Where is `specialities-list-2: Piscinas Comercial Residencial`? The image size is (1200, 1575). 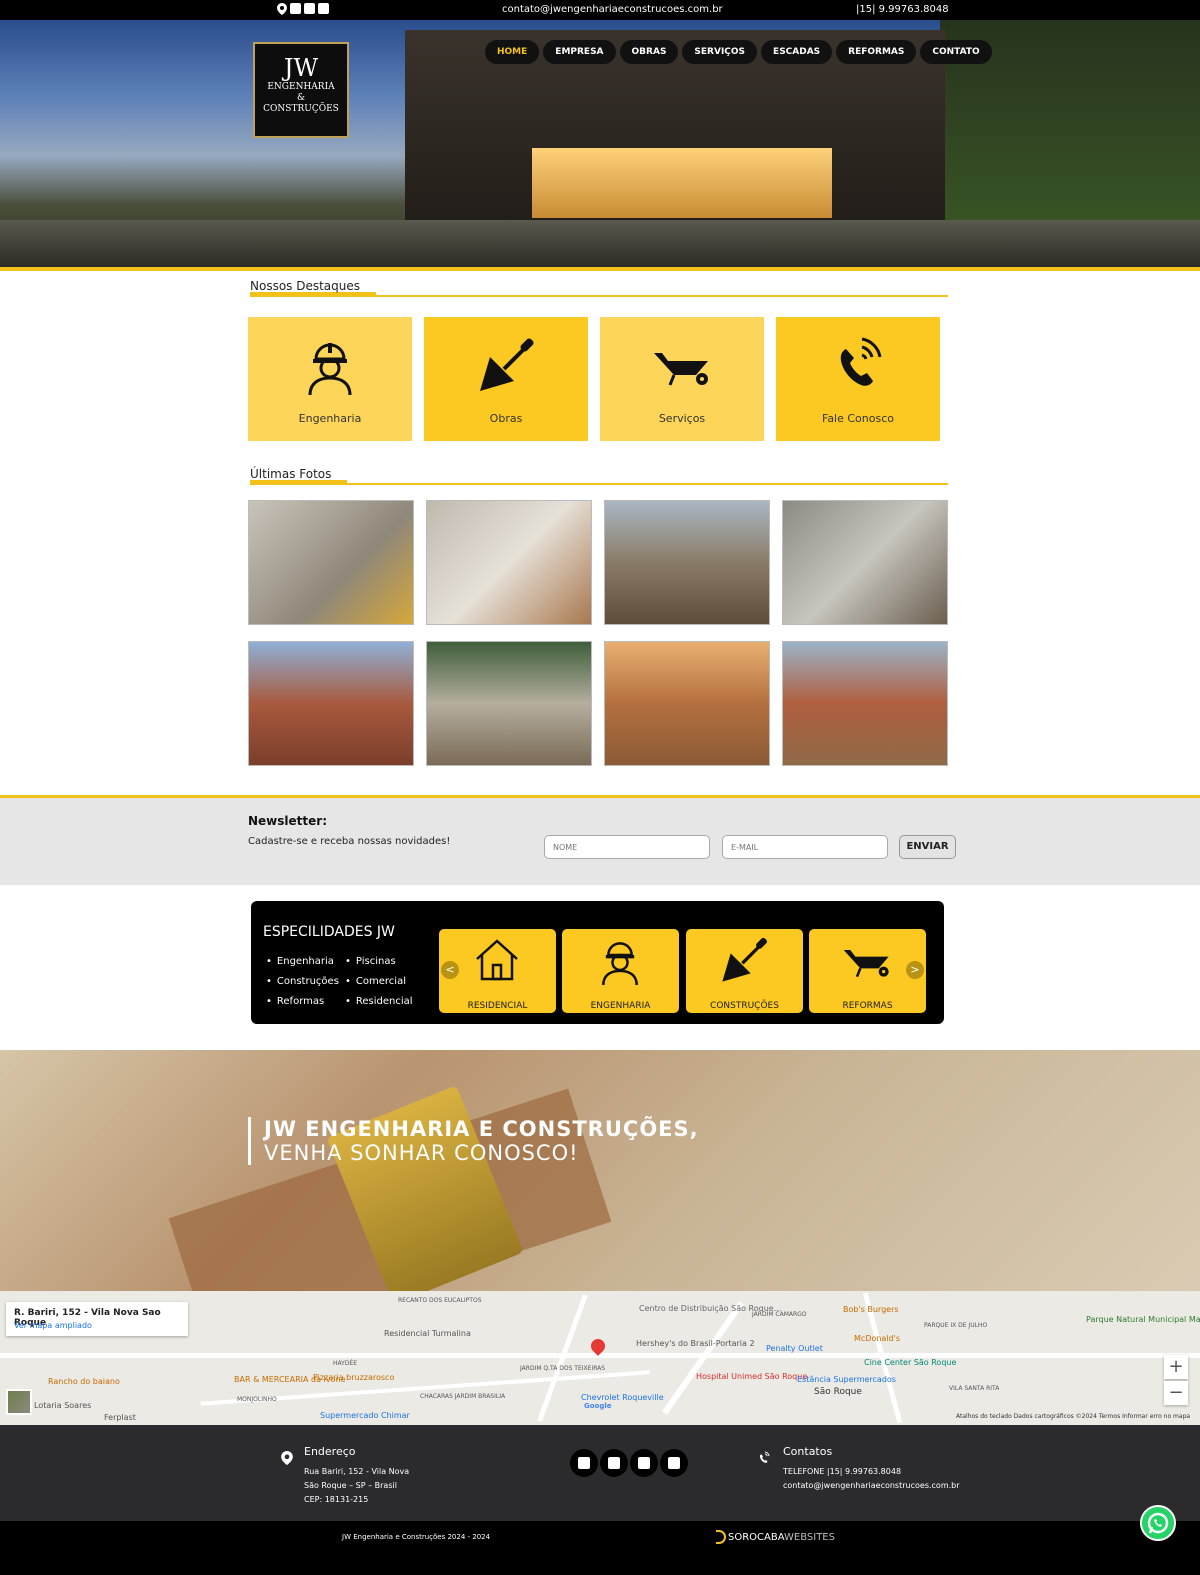 specialities-list-2: Piscinas Comercial Residencial is located at coordinates (379, 986).